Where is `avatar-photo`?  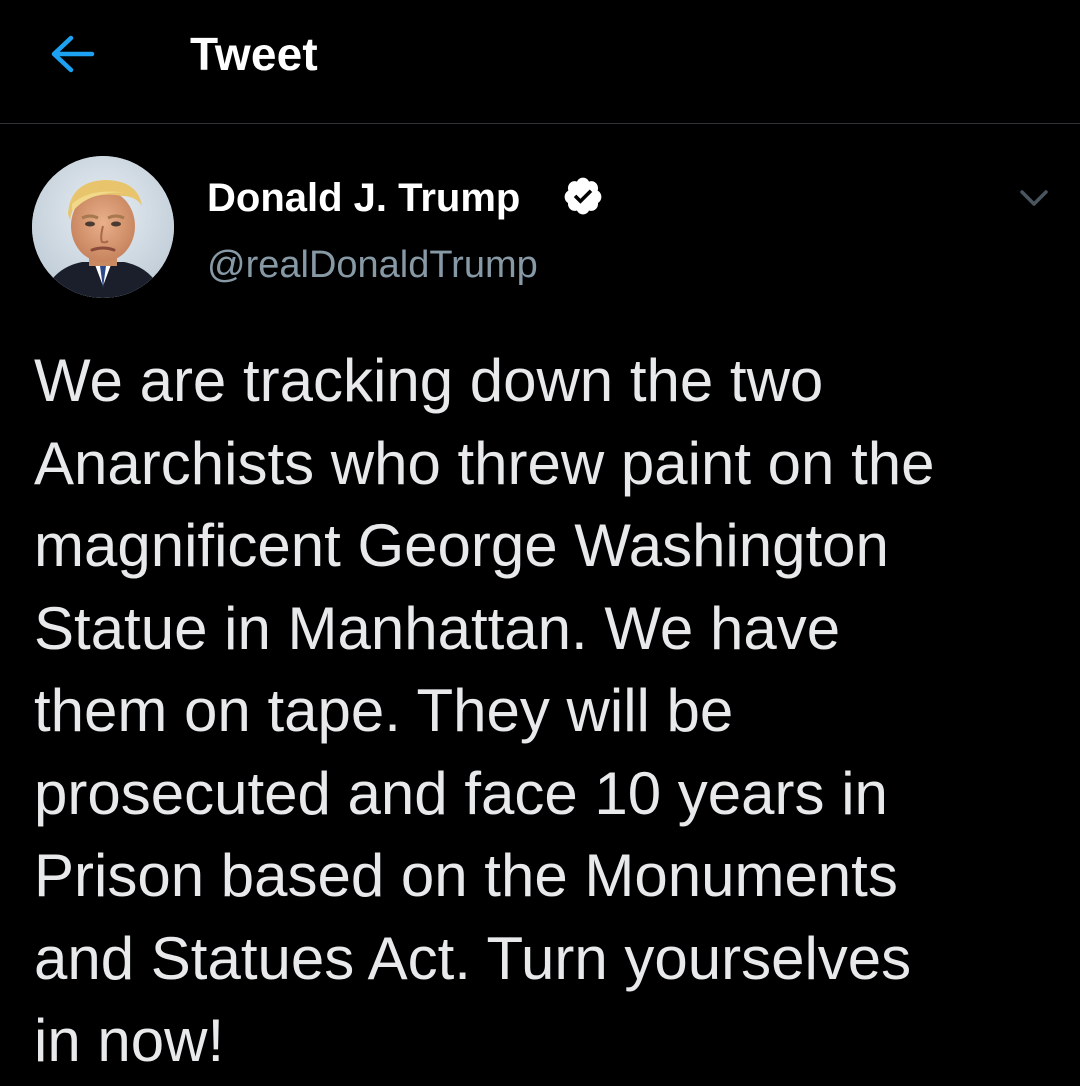 avatar-photo is located at coordinates (103, 227).